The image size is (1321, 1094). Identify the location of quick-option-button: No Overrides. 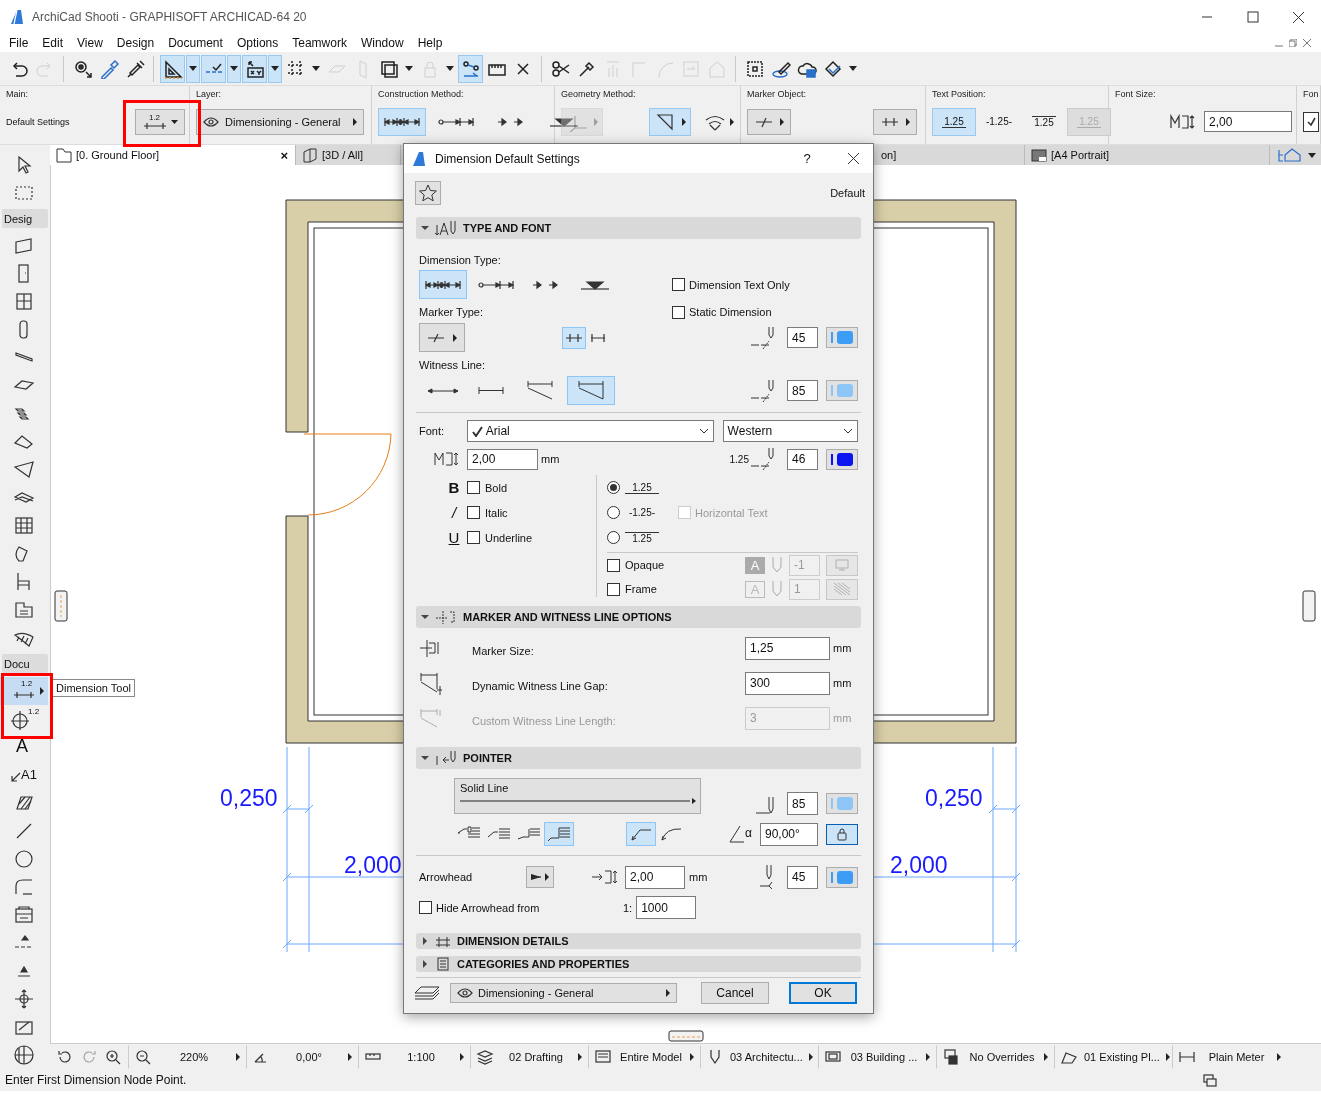
(995, 1056).